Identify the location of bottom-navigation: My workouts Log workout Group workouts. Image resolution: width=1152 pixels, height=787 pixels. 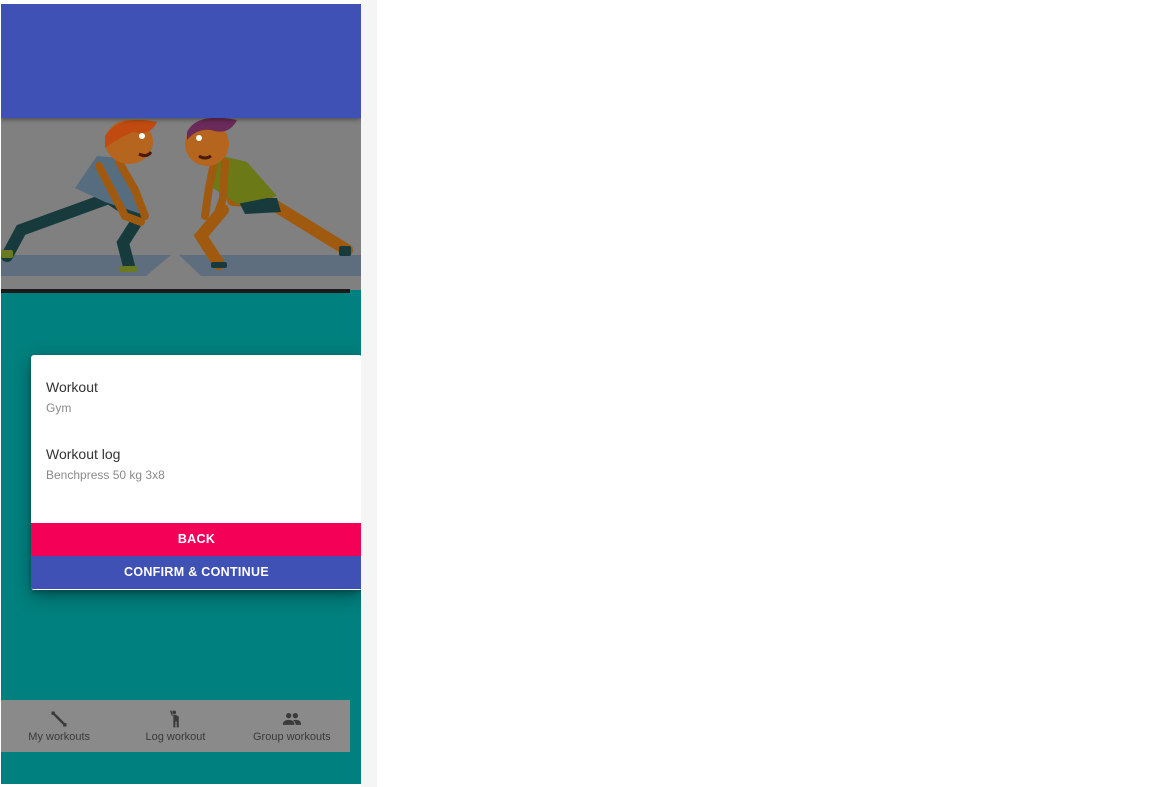
(175, 726).